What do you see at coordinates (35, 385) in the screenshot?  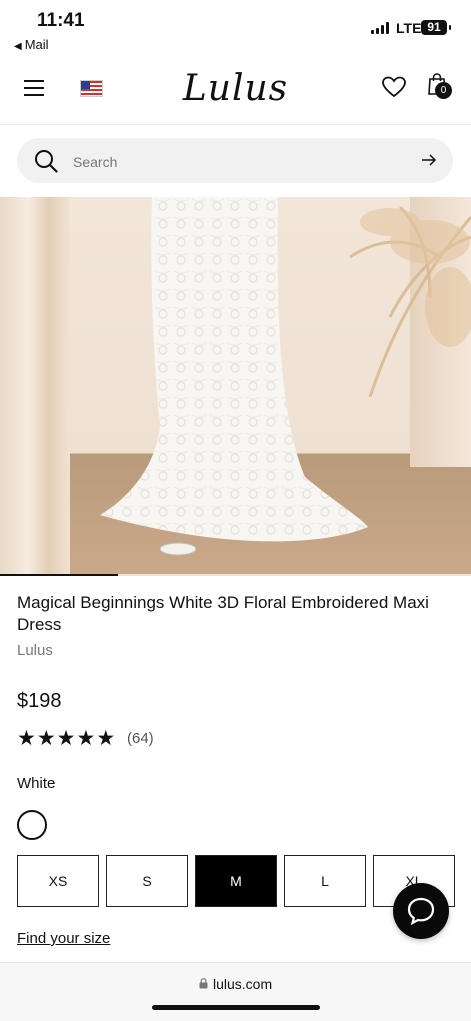 I see `background-curtain` at bounding box center [35, 385].